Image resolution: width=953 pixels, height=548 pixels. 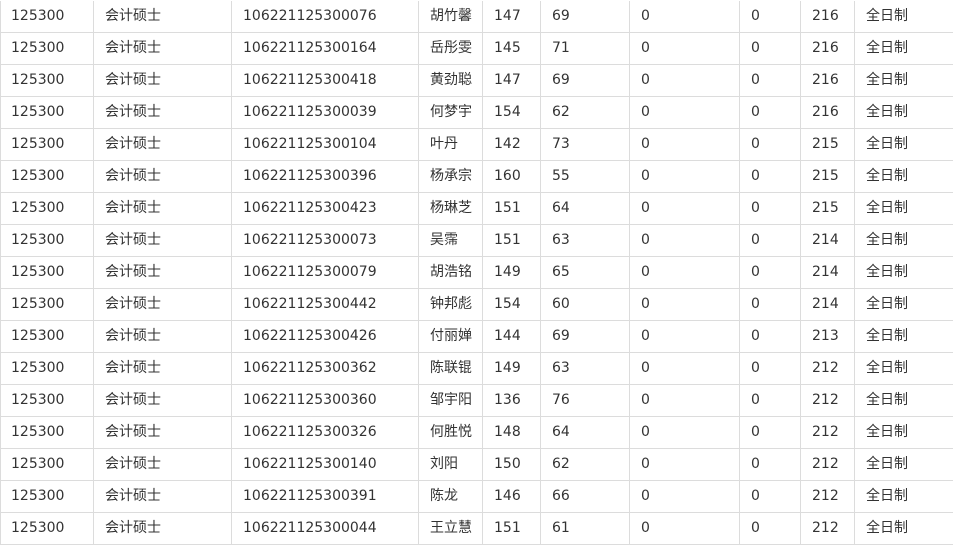 I want to click on student-name-cell: 岳彤雯, so click(x=451, y=49).